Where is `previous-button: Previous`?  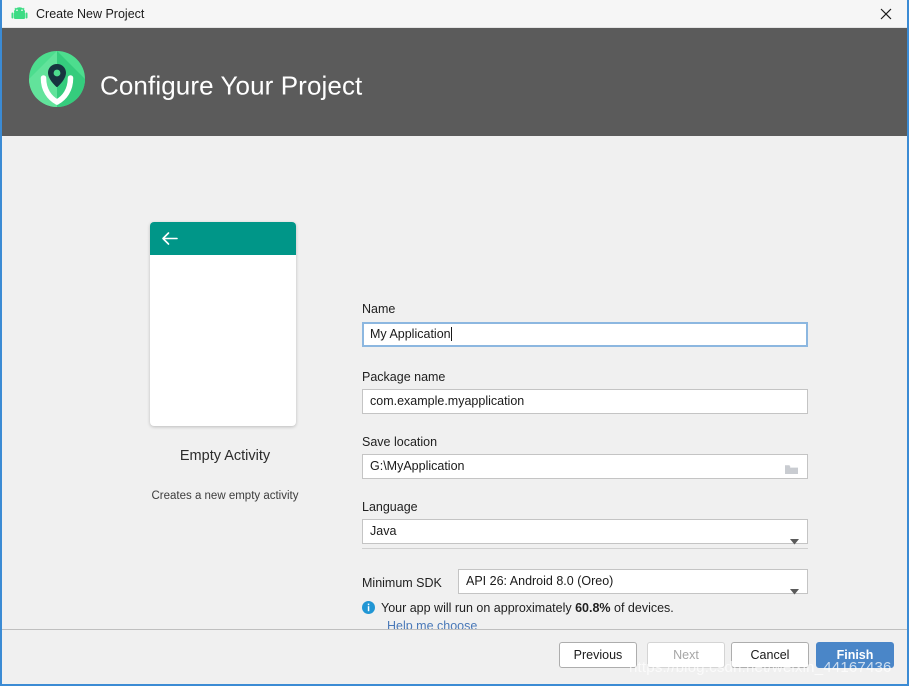 previous-button: Previous is located at coordinates (598, 655).